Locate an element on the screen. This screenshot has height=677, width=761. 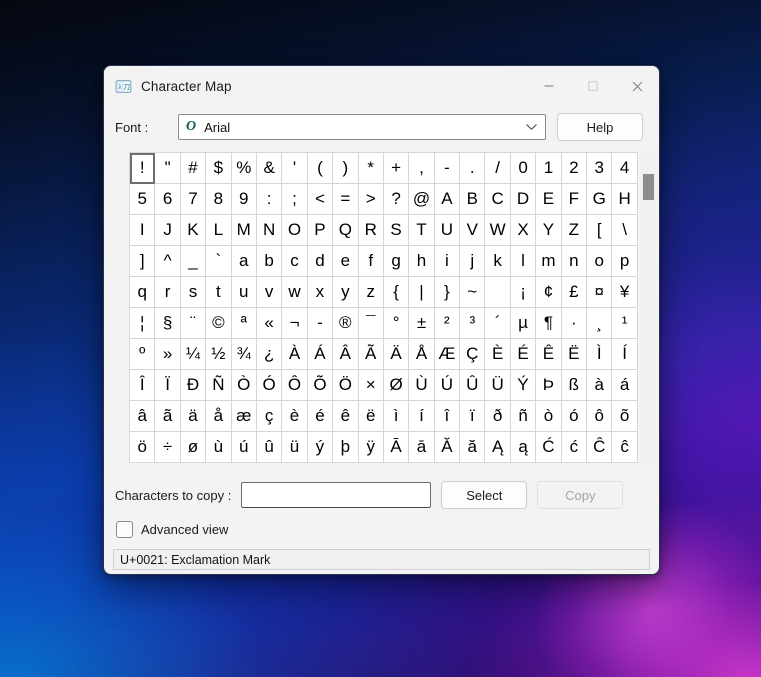
character-cell: b is located at coordinates (269, 261).